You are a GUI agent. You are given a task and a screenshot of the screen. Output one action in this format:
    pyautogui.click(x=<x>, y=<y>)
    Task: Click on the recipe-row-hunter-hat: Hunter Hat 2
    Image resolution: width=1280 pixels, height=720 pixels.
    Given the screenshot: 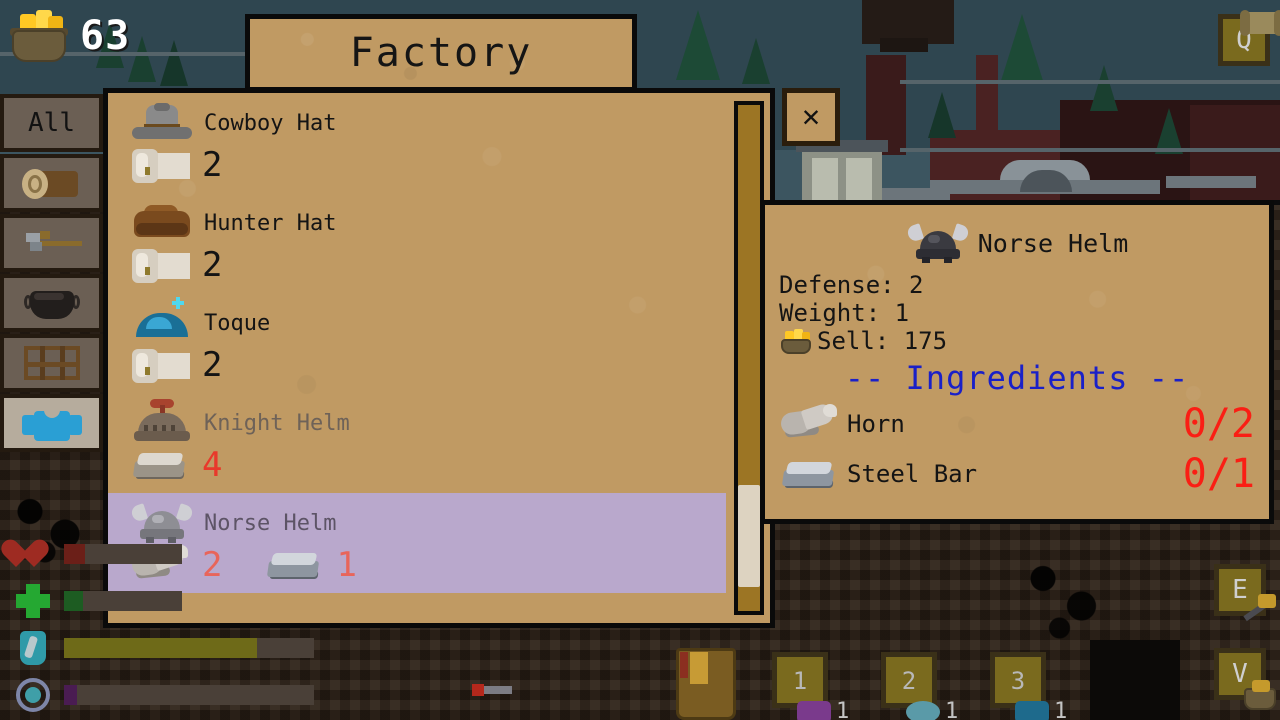 What is the action you would take?
    pyautogui.click(x=417, y=243)
    